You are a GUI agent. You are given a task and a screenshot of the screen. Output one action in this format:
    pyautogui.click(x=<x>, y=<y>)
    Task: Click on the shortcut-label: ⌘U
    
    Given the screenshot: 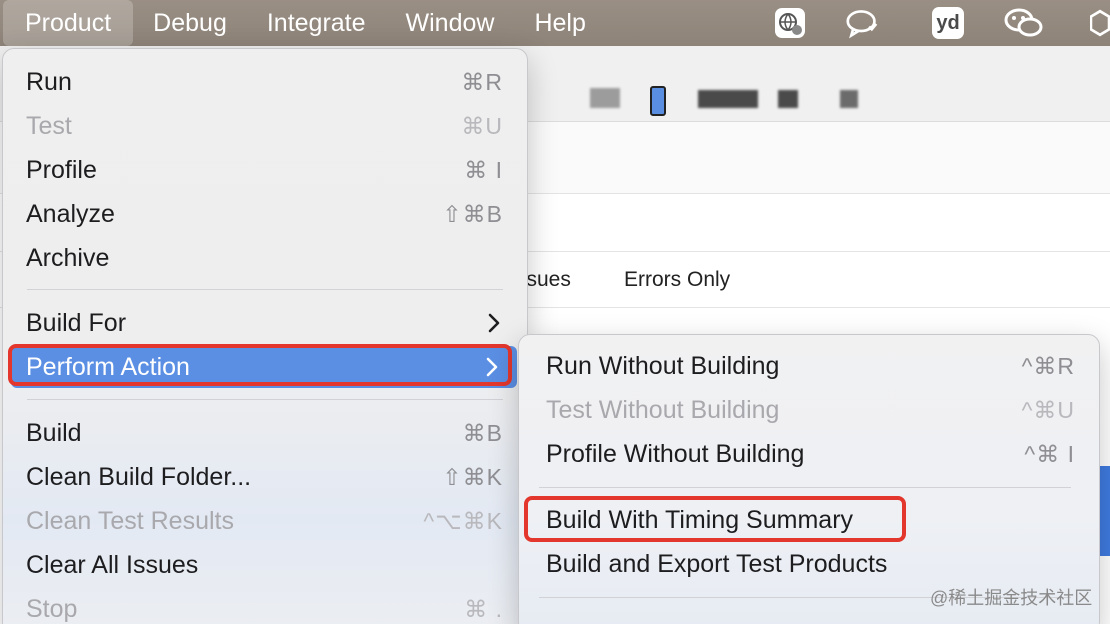 What is the action you would take?
    pyautogui.click(x=482, y=126)
    